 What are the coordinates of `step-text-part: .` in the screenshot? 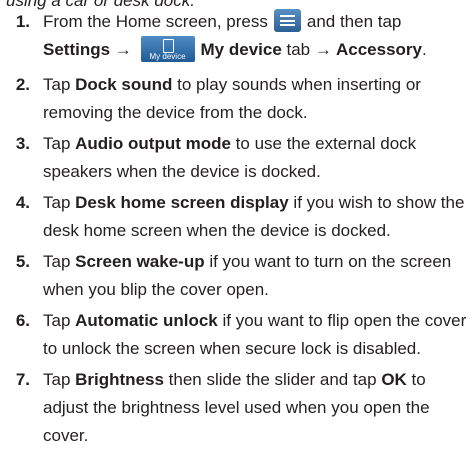 It's located at (424, 49).